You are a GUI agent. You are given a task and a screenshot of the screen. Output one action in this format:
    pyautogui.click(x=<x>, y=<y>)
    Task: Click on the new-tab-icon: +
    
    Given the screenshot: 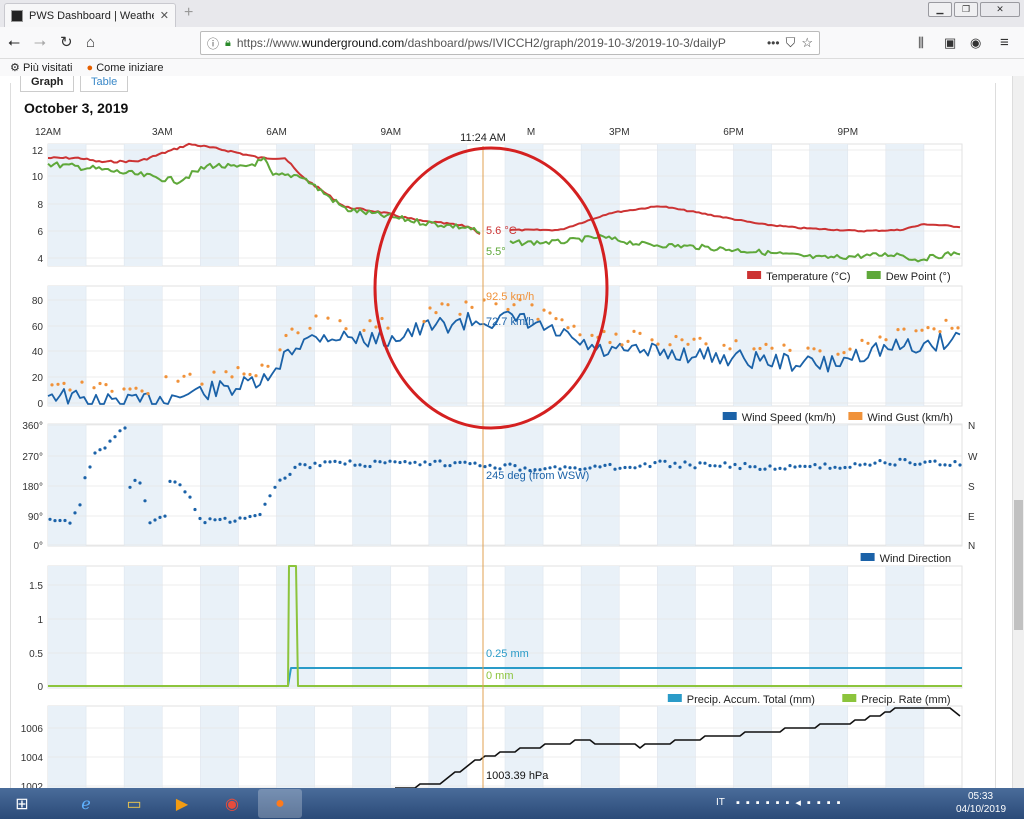 What is the action you would take?
    pyautogui.click(x=188, y=13)
    